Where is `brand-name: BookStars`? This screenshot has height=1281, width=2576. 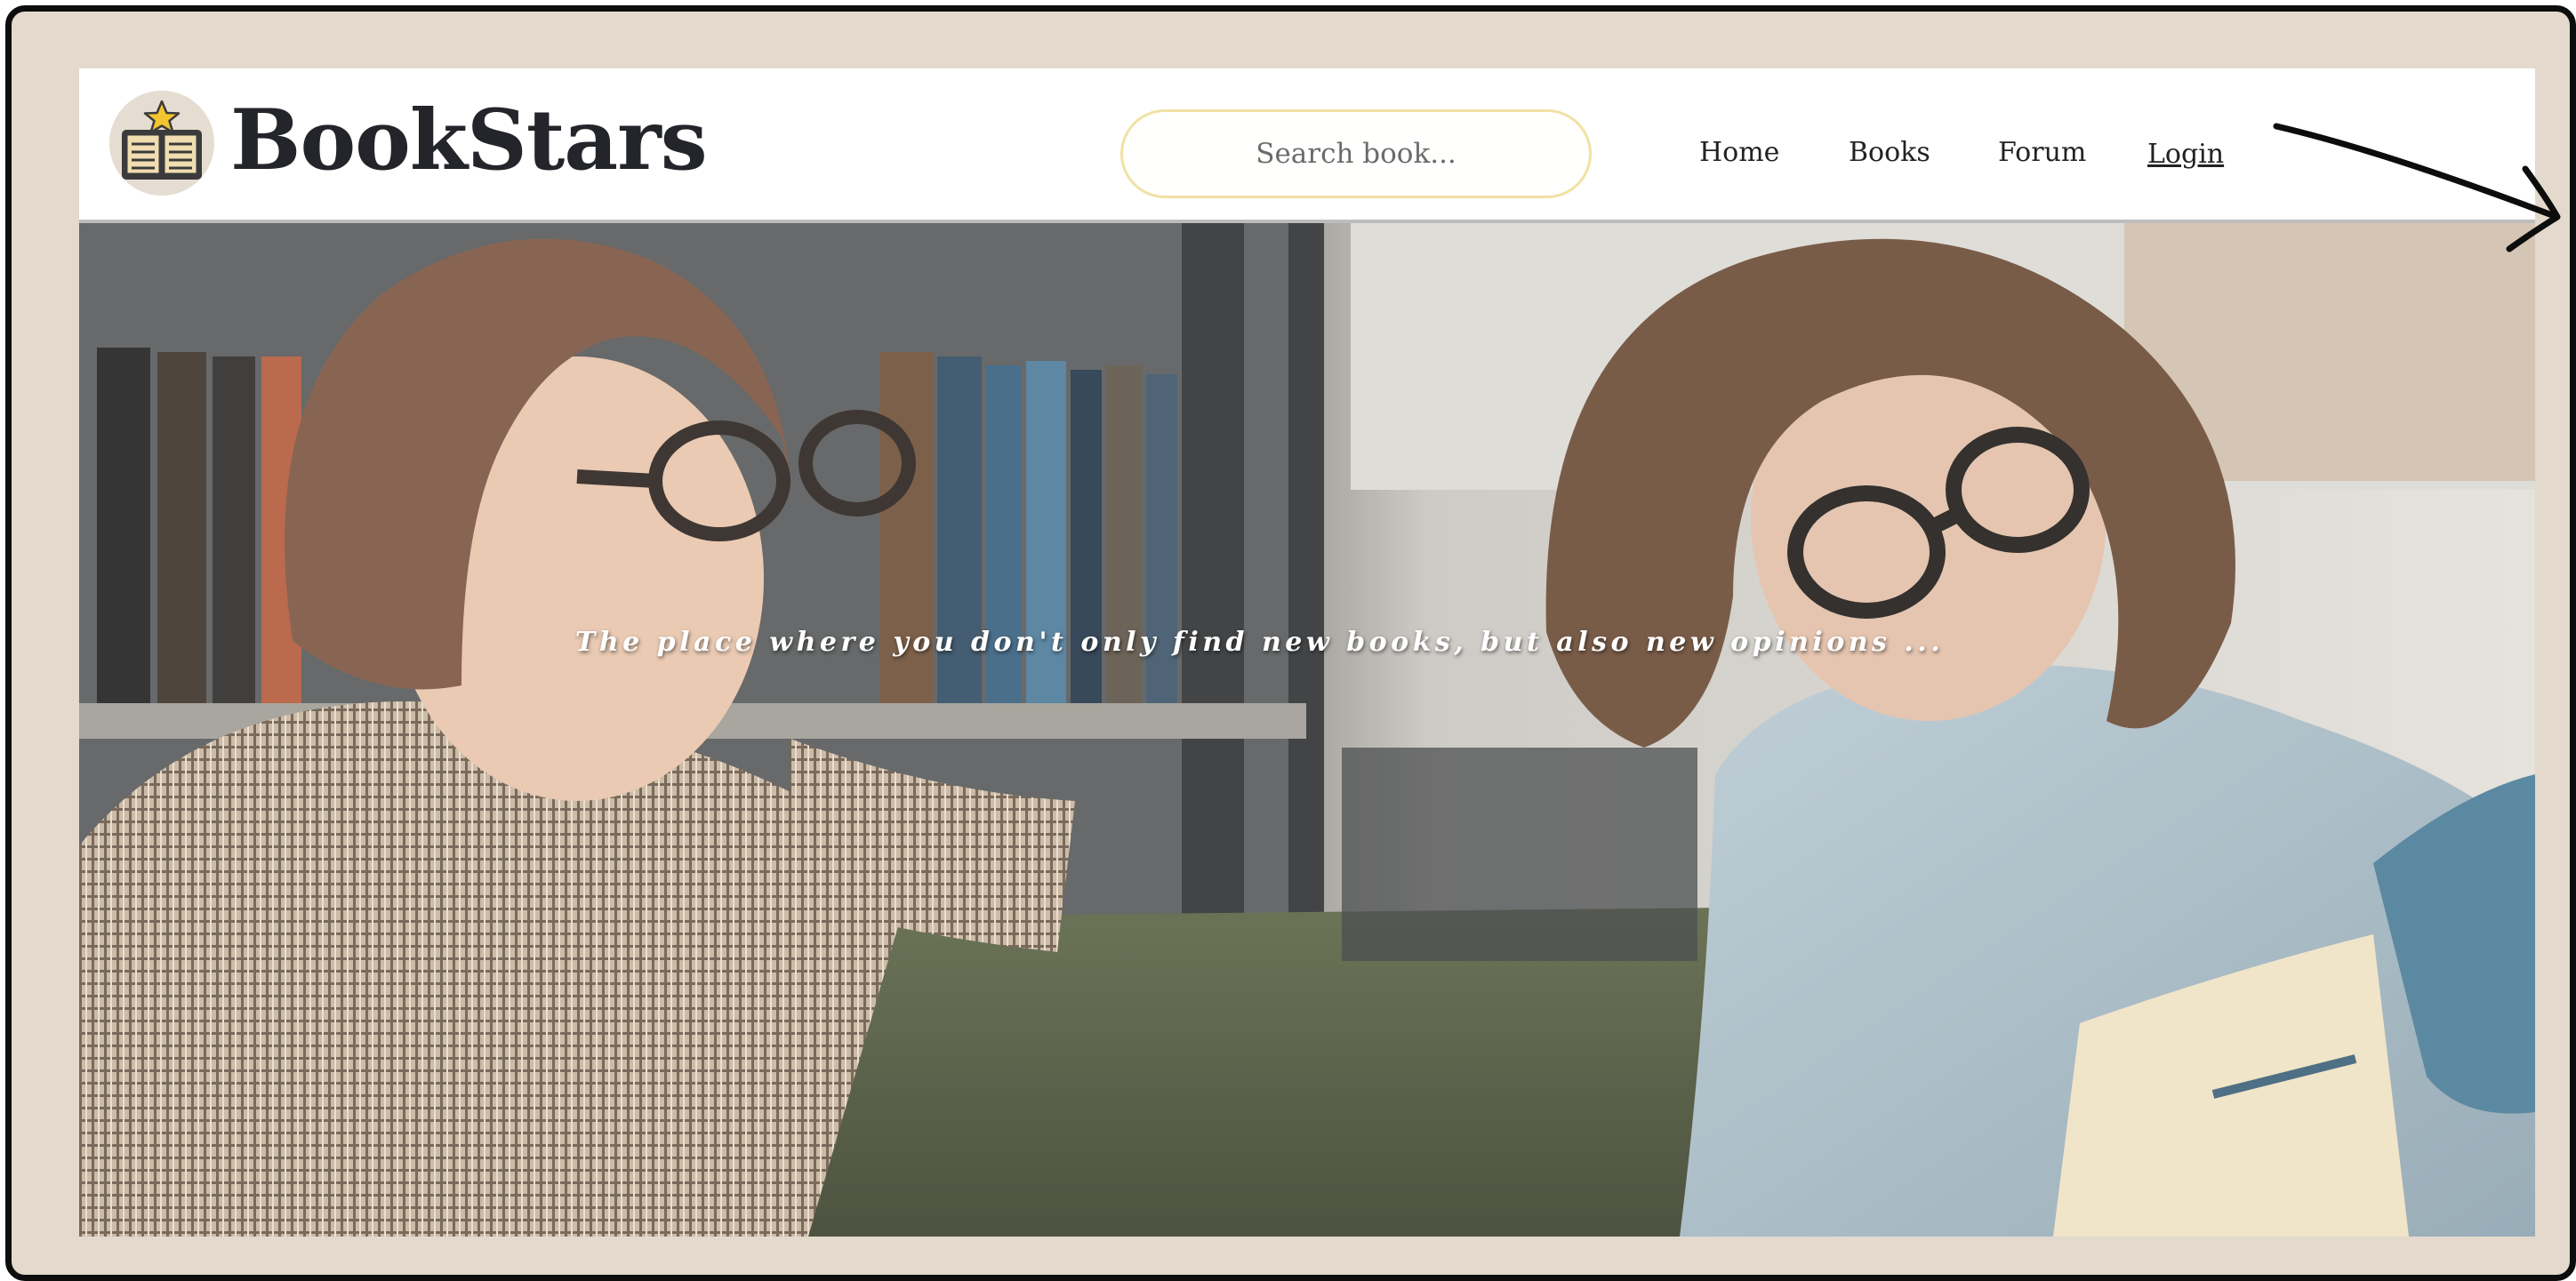 brand-name: BookStars is located at coordinates (469, 140).